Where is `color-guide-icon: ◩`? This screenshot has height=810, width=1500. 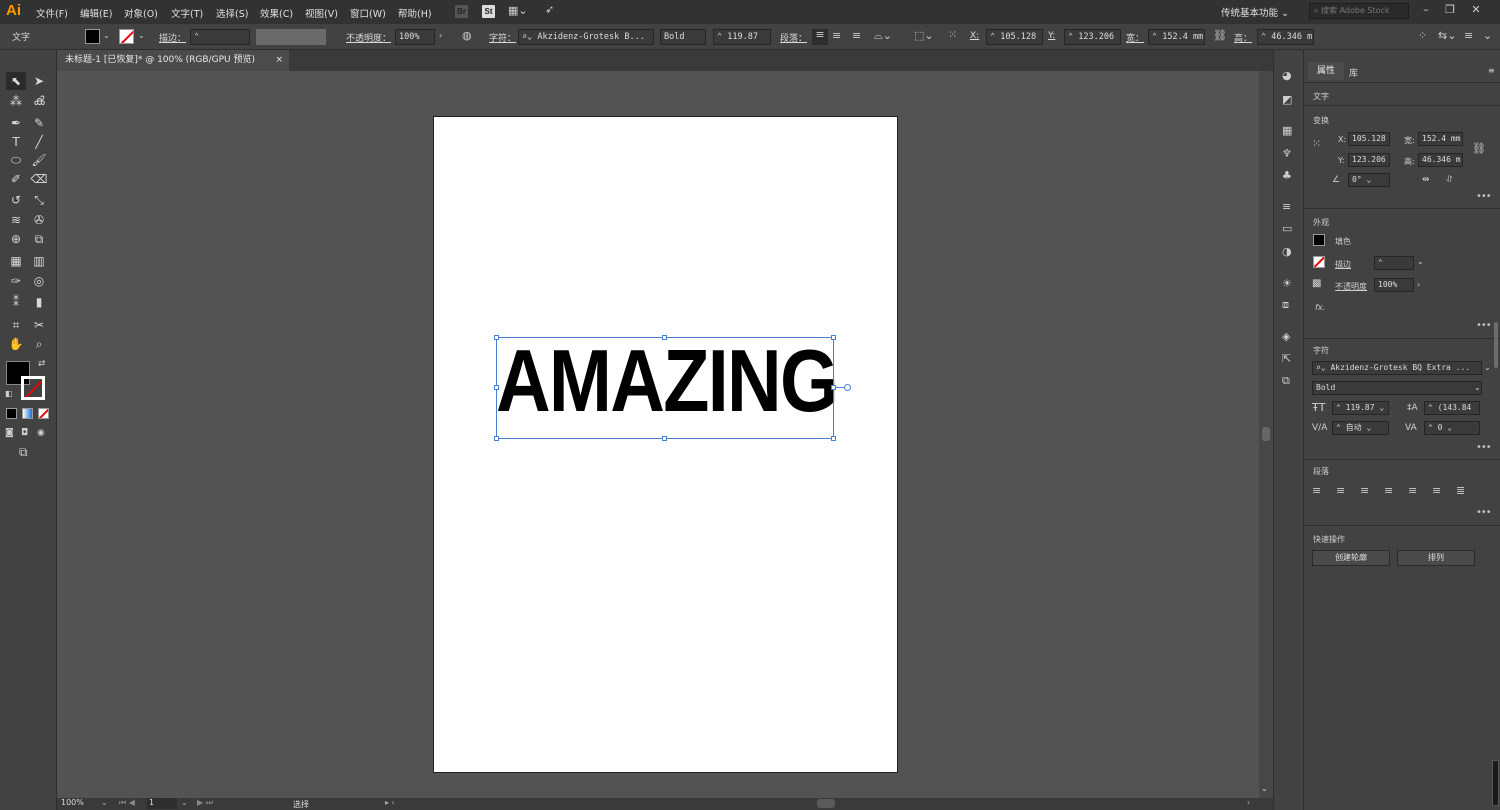 color-guide-icon: ◩ is located at coordinates (1287, 100).